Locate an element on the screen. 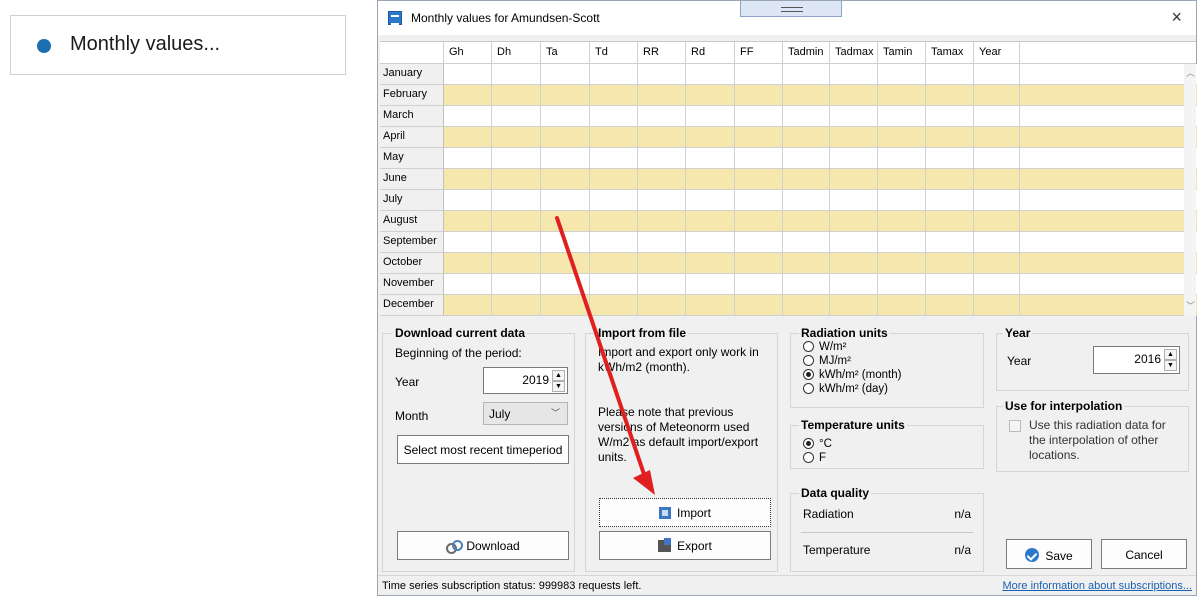  column-header: Tamin is located at coordinates (902, 53).